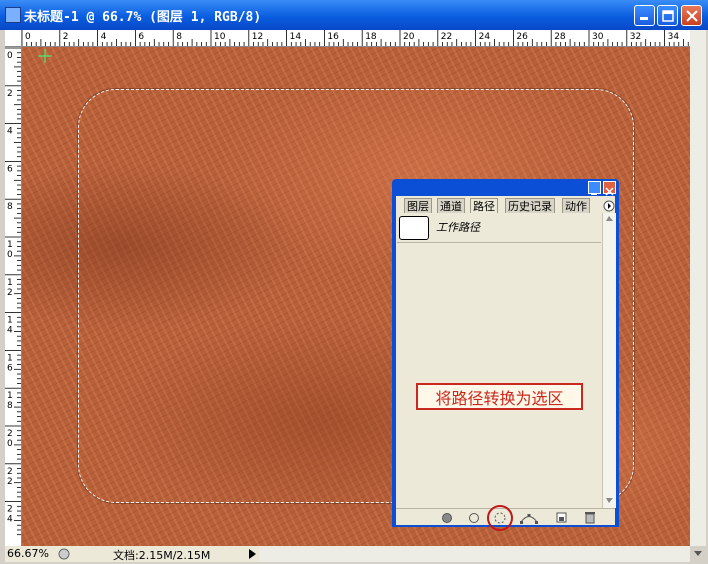 This screenshot has height=564, width=708. I want to click on tab-history: 历史记录, so click(530, 205).